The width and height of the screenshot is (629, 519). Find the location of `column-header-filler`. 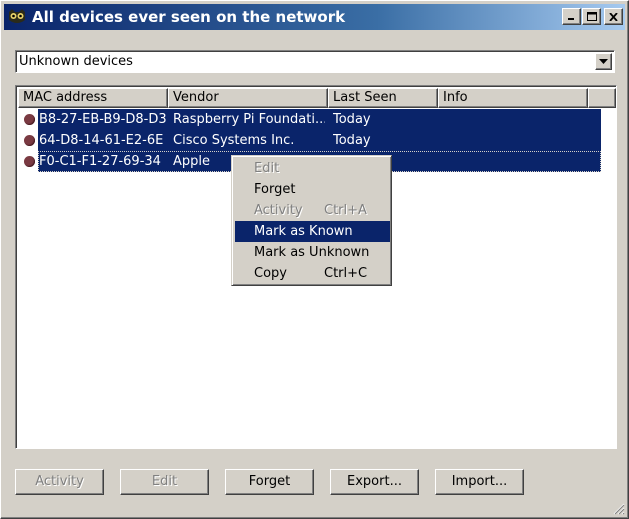

column-header-filler is located at coordinates (602, 98).